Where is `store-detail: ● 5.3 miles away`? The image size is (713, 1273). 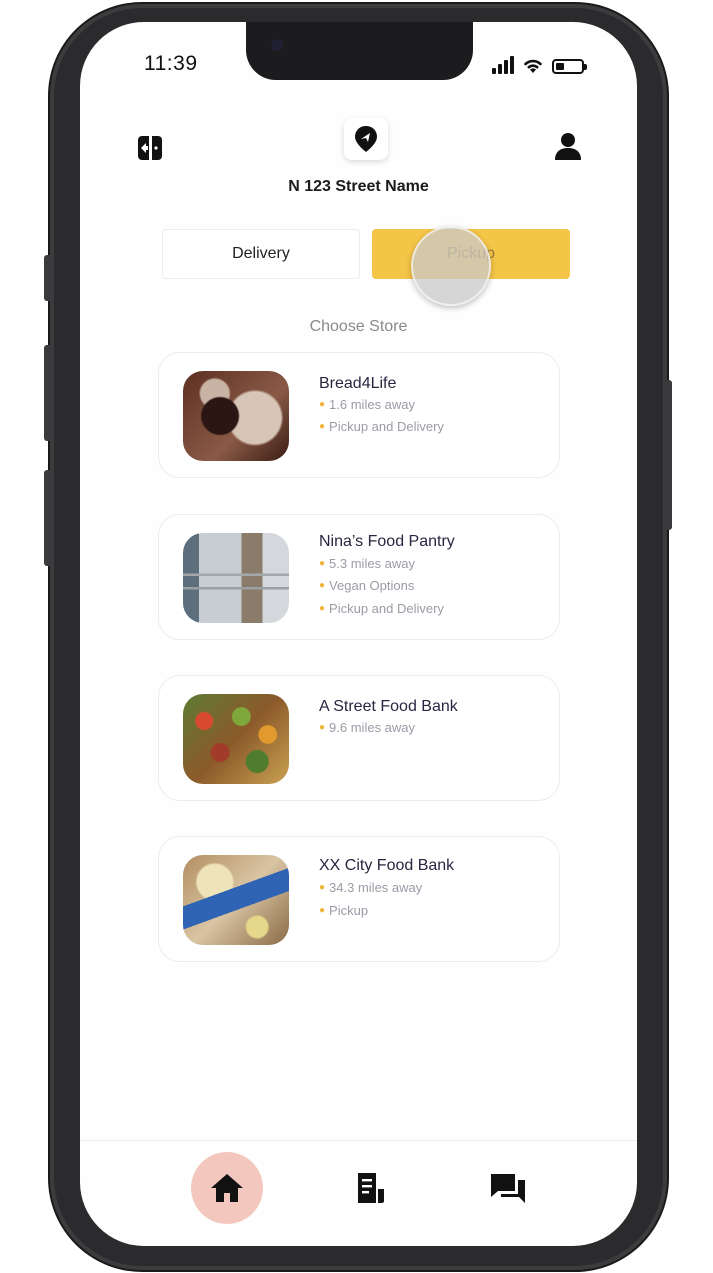
store-detail: ● 5.3 miles away is located at coordinates (367, 563).